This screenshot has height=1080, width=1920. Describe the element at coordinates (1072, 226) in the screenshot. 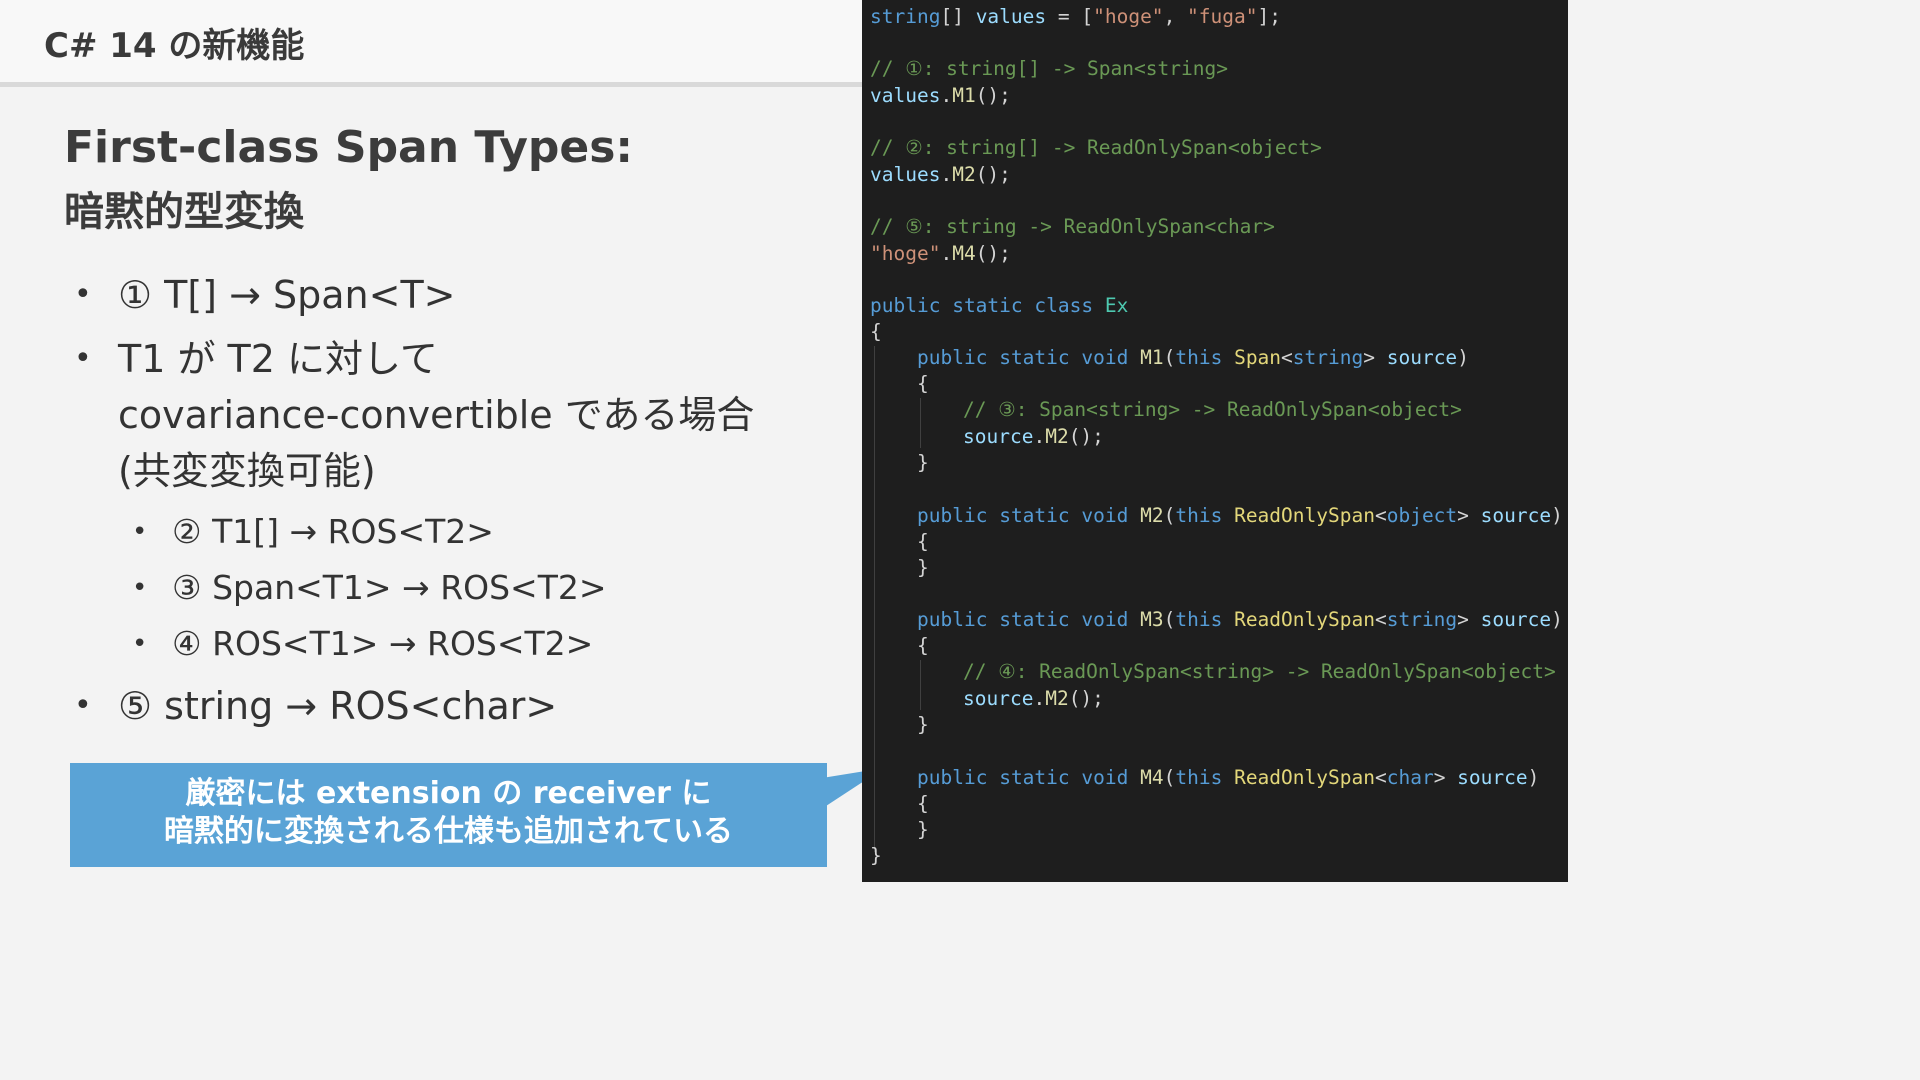

I see `code-comment: // ⑤: string -> ReadOnlySpan<char>` at that location.